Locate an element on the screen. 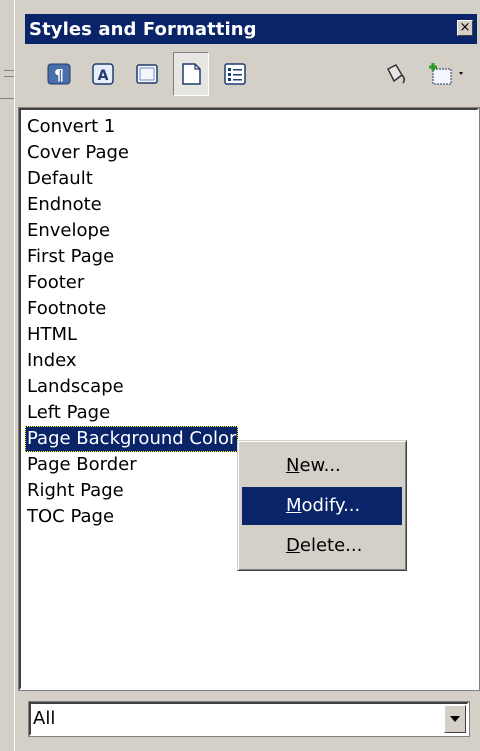  list-item: First Page is located at coordinates (70, 257).